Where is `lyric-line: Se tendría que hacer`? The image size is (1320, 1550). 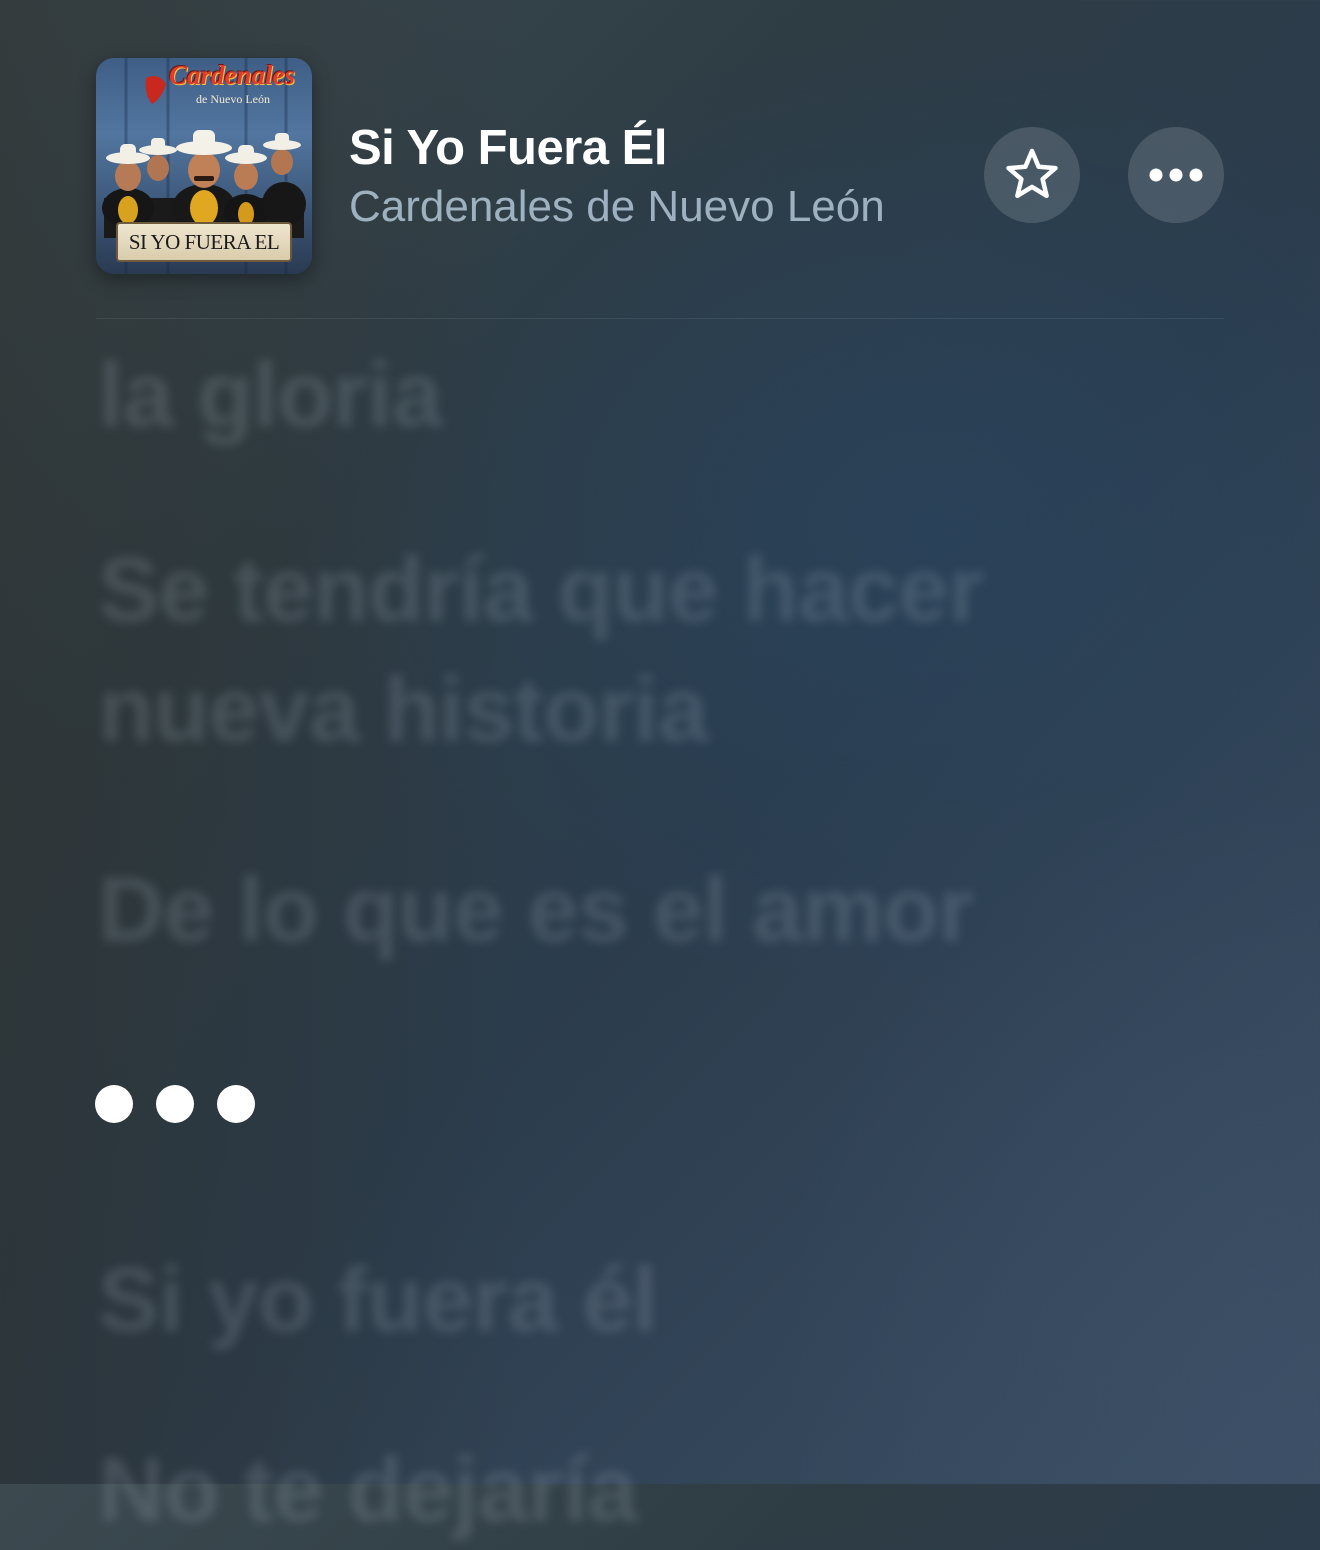
lyric-line: Se tendría que hacer is located at coordinates (658, 590).